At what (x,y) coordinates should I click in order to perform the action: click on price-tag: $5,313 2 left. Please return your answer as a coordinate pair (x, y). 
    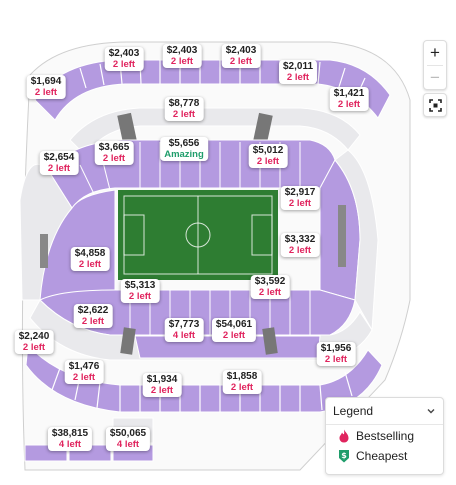
    Looking at the image, I should click on (140, 291).